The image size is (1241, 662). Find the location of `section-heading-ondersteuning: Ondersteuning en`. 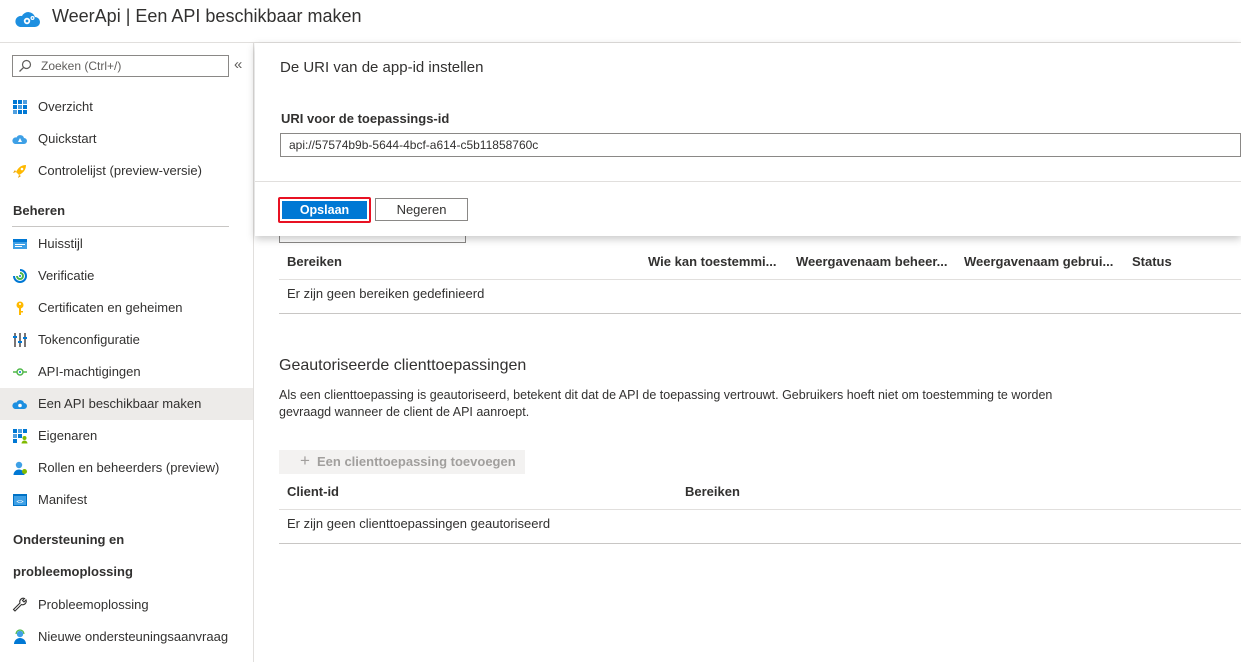

section-heading-ondersteuning: Ondersteuning en is located at coordinates (69, 539).